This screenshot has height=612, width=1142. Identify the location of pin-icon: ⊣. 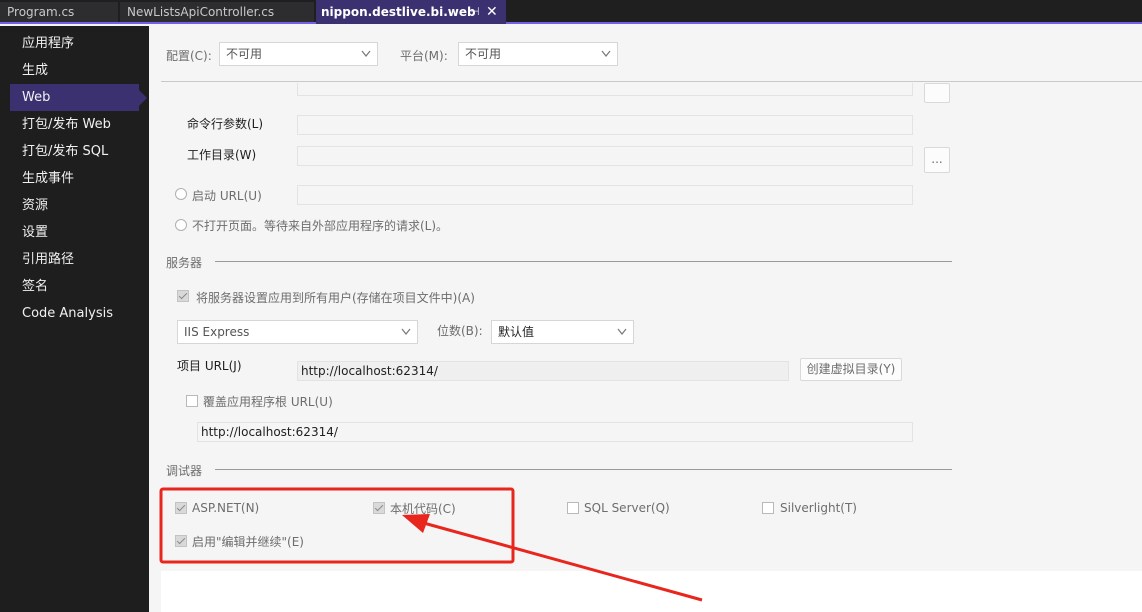
(475, 12).